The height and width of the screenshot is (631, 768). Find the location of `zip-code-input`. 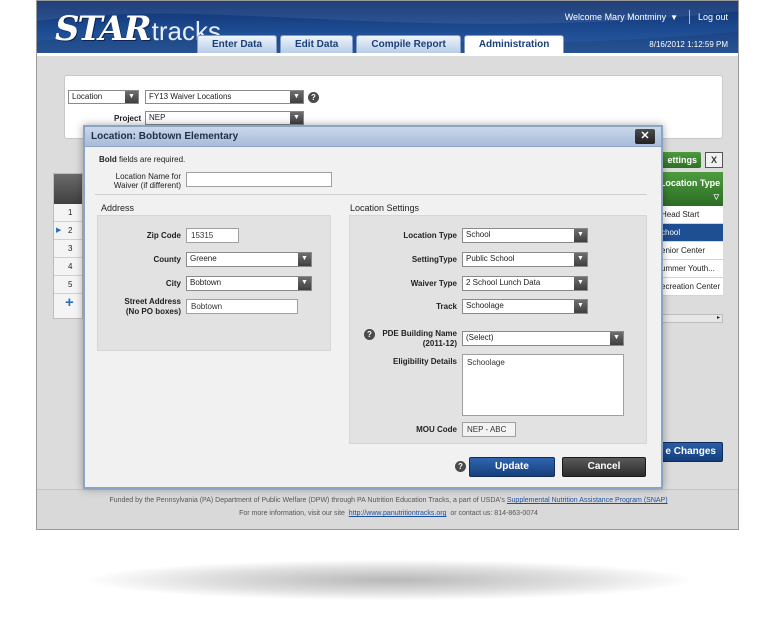

zip-code-input is located at coordinates (212, 235).